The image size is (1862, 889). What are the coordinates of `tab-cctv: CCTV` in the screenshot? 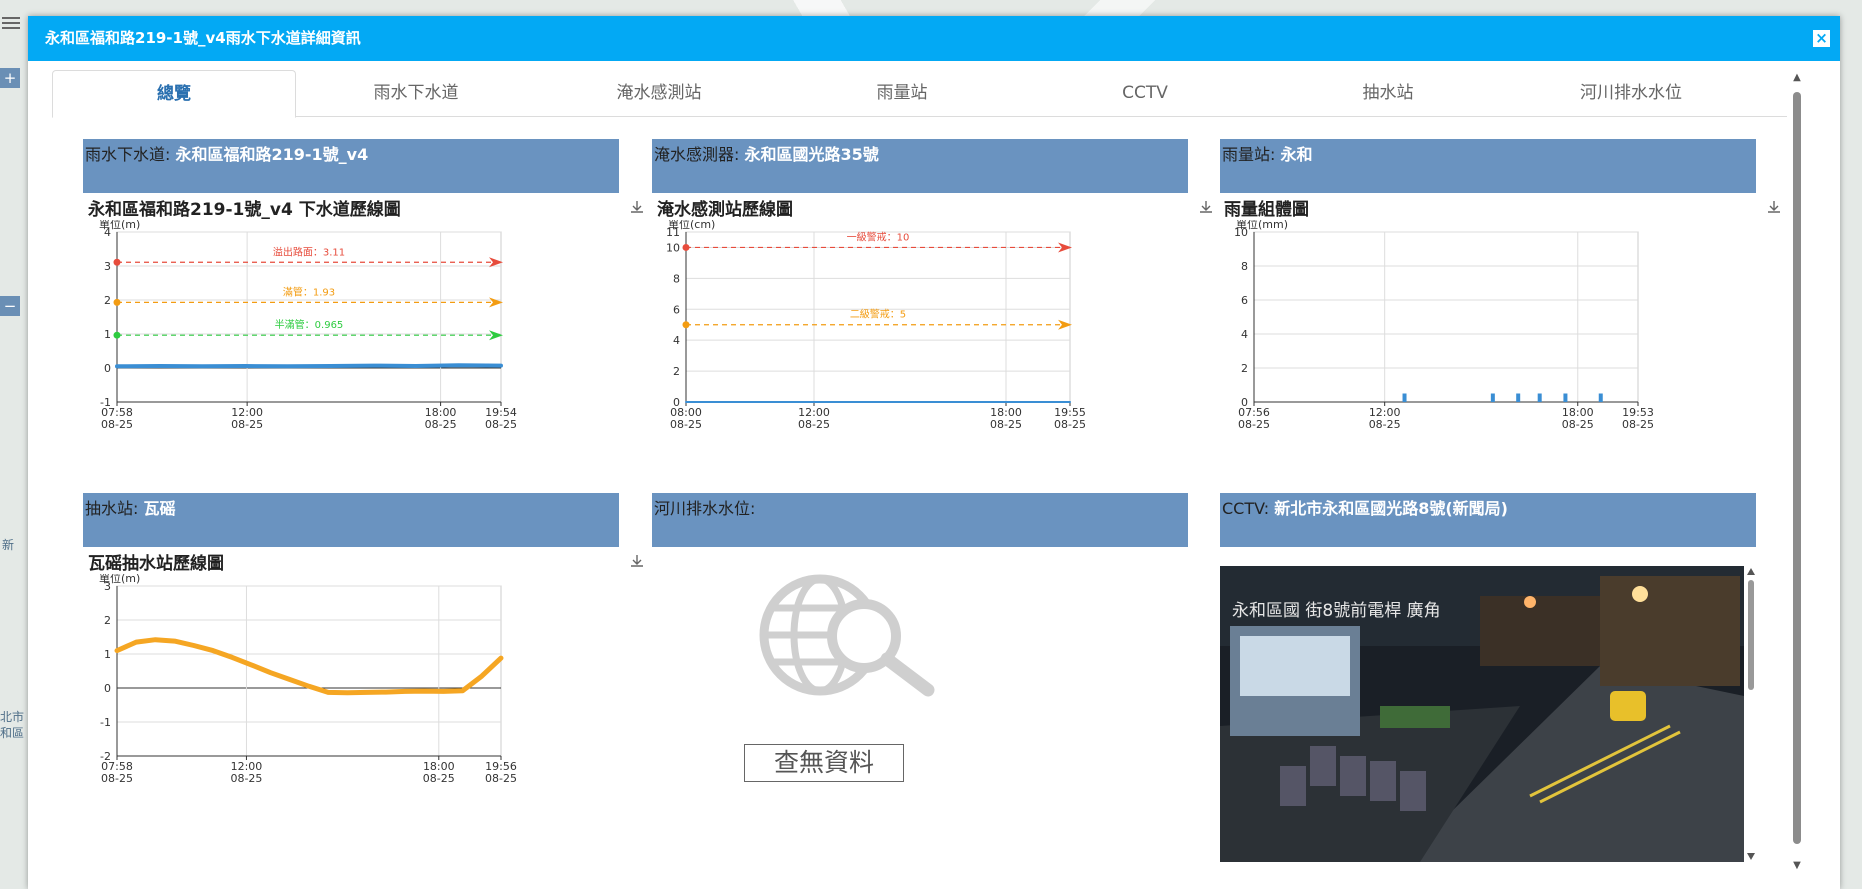 It's located at (1145, 93).